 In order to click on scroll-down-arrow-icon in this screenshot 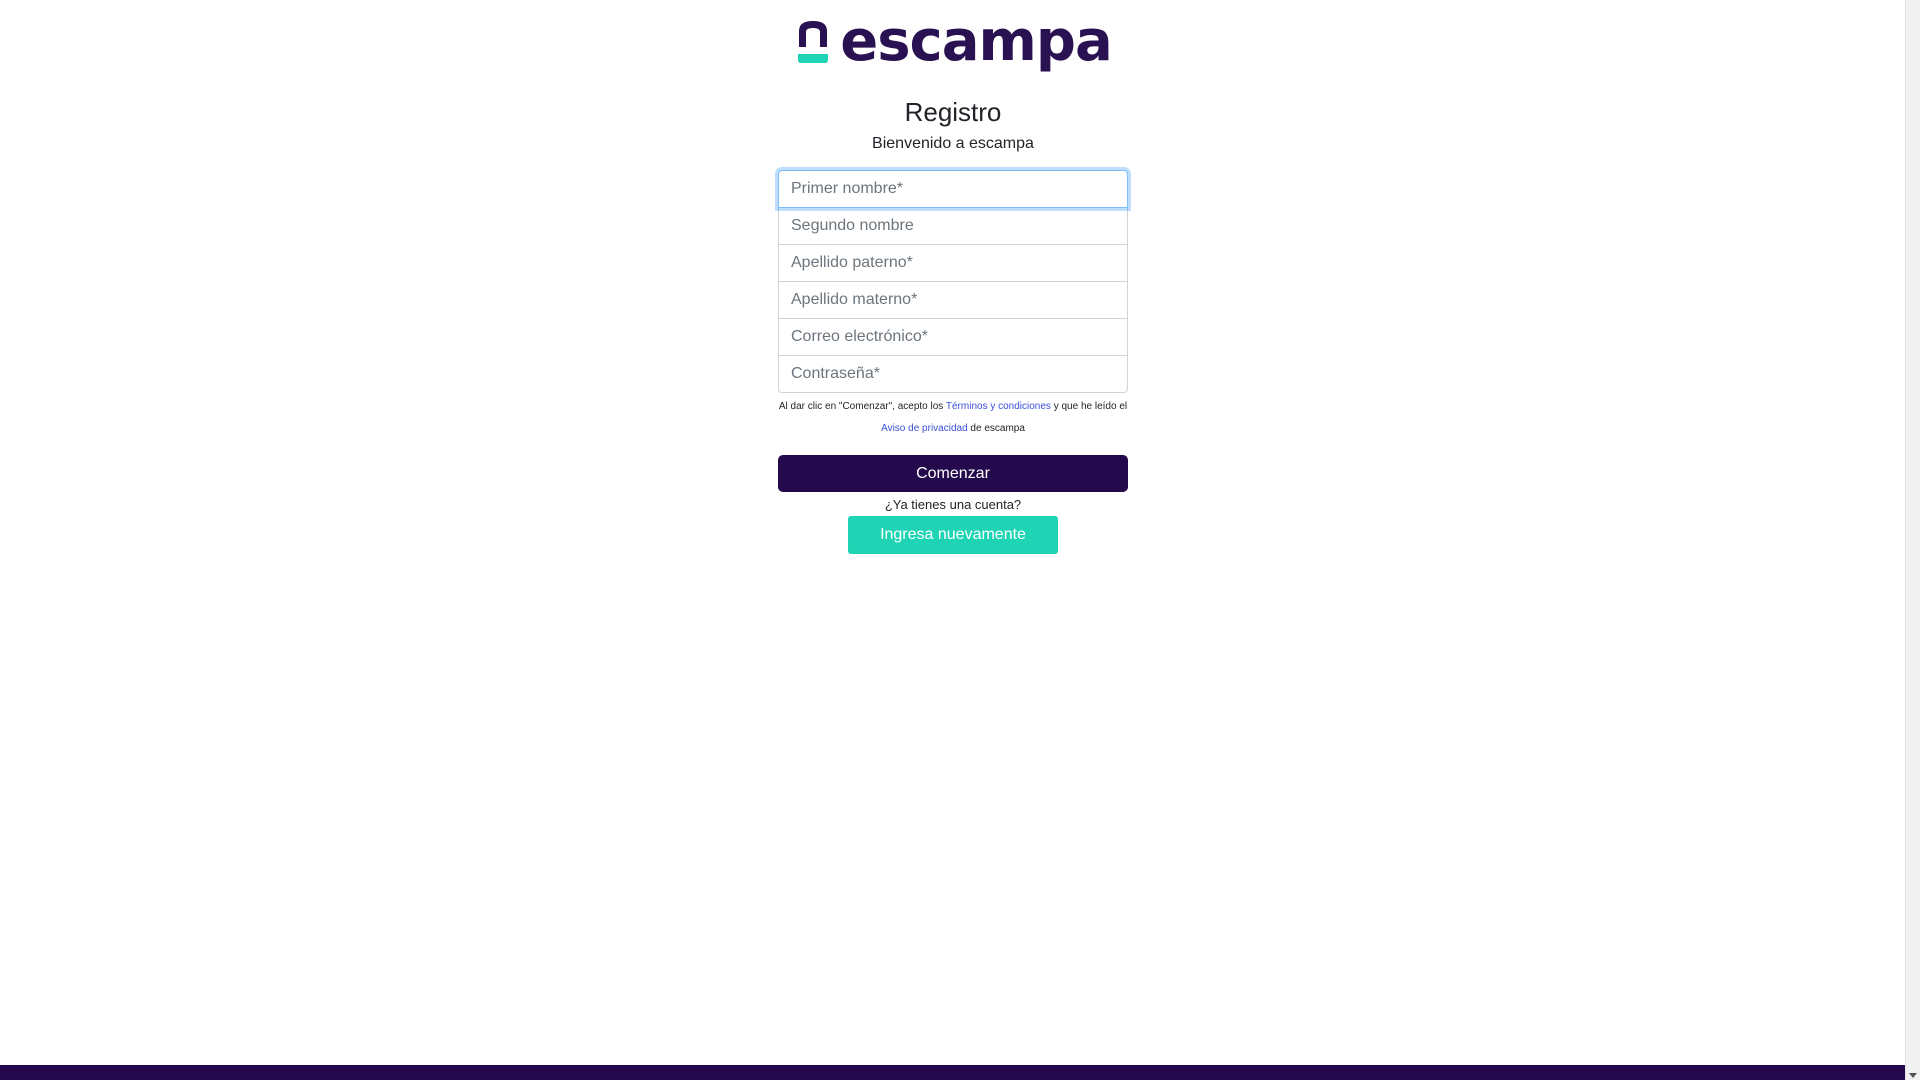, I will do `click(1913, 1075)`.